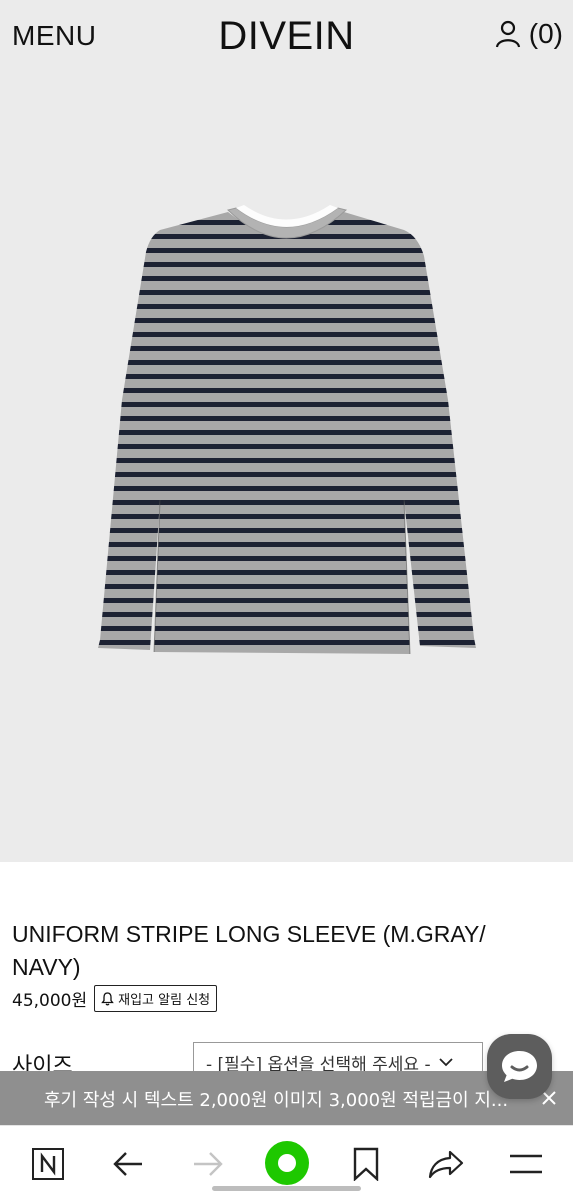 Image resolution: width=573 pixels, height=1201 pixels. I want to click on site-header: MENU DIVEIN (0), so click(286, 40).